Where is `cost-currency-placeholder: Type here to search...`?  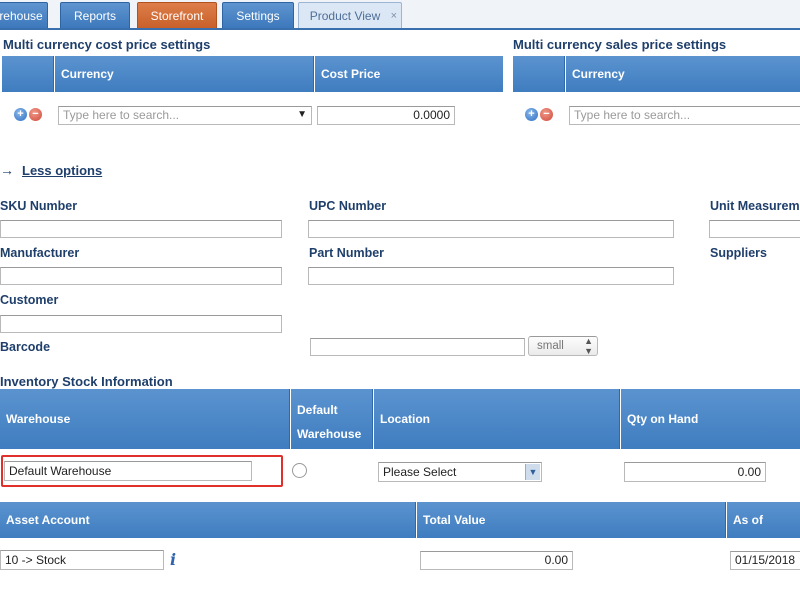
cost-currency-placeholder: Type here to search... is located at coordinates (121, 115).